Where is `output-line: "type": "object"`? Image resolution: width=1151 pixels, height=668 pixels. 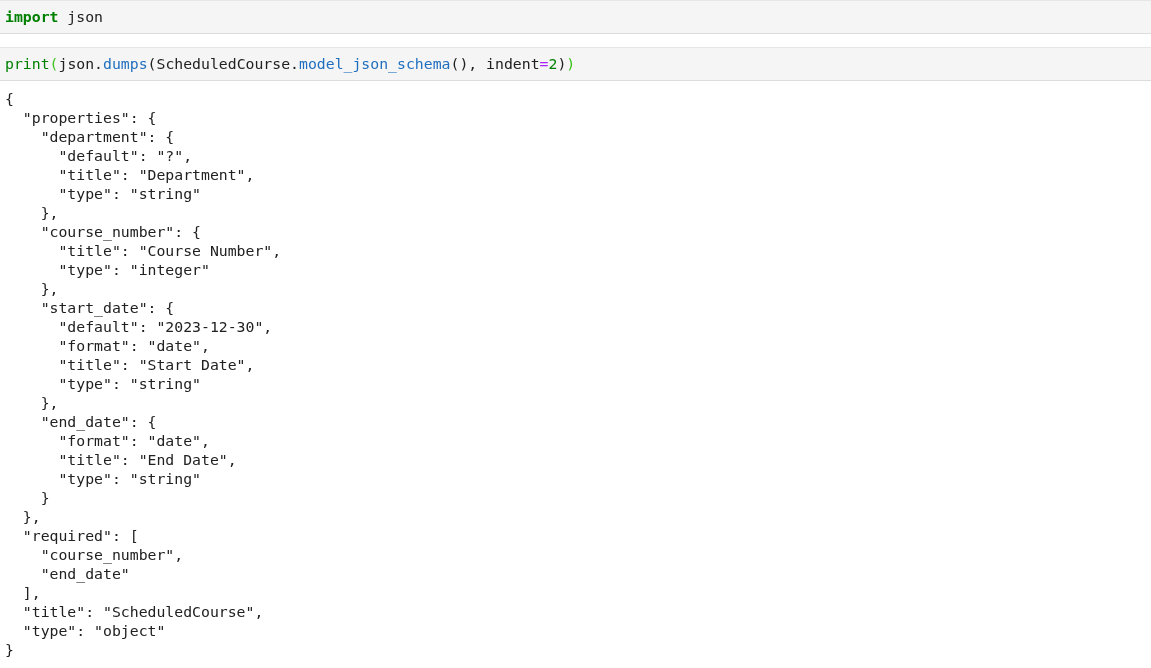 output-line: "type": "object" is located at coordinates (94, 630).